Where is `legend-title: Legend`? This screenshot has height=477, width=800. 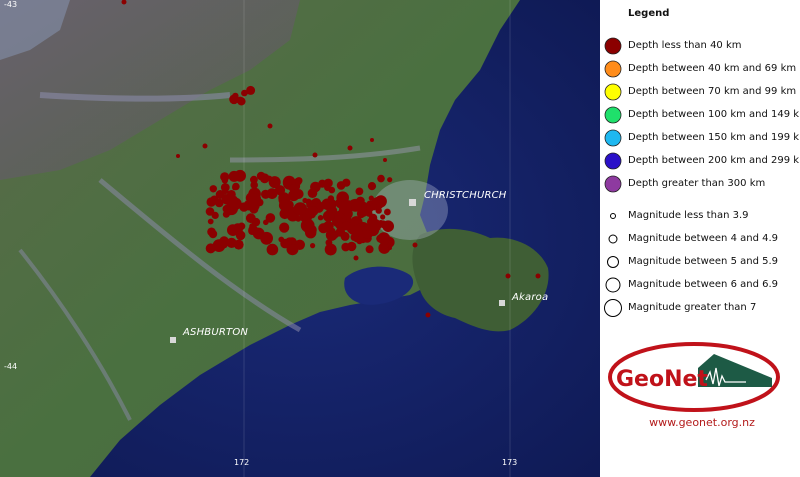 legend-title: Legend is located at coordinates (649, 13).